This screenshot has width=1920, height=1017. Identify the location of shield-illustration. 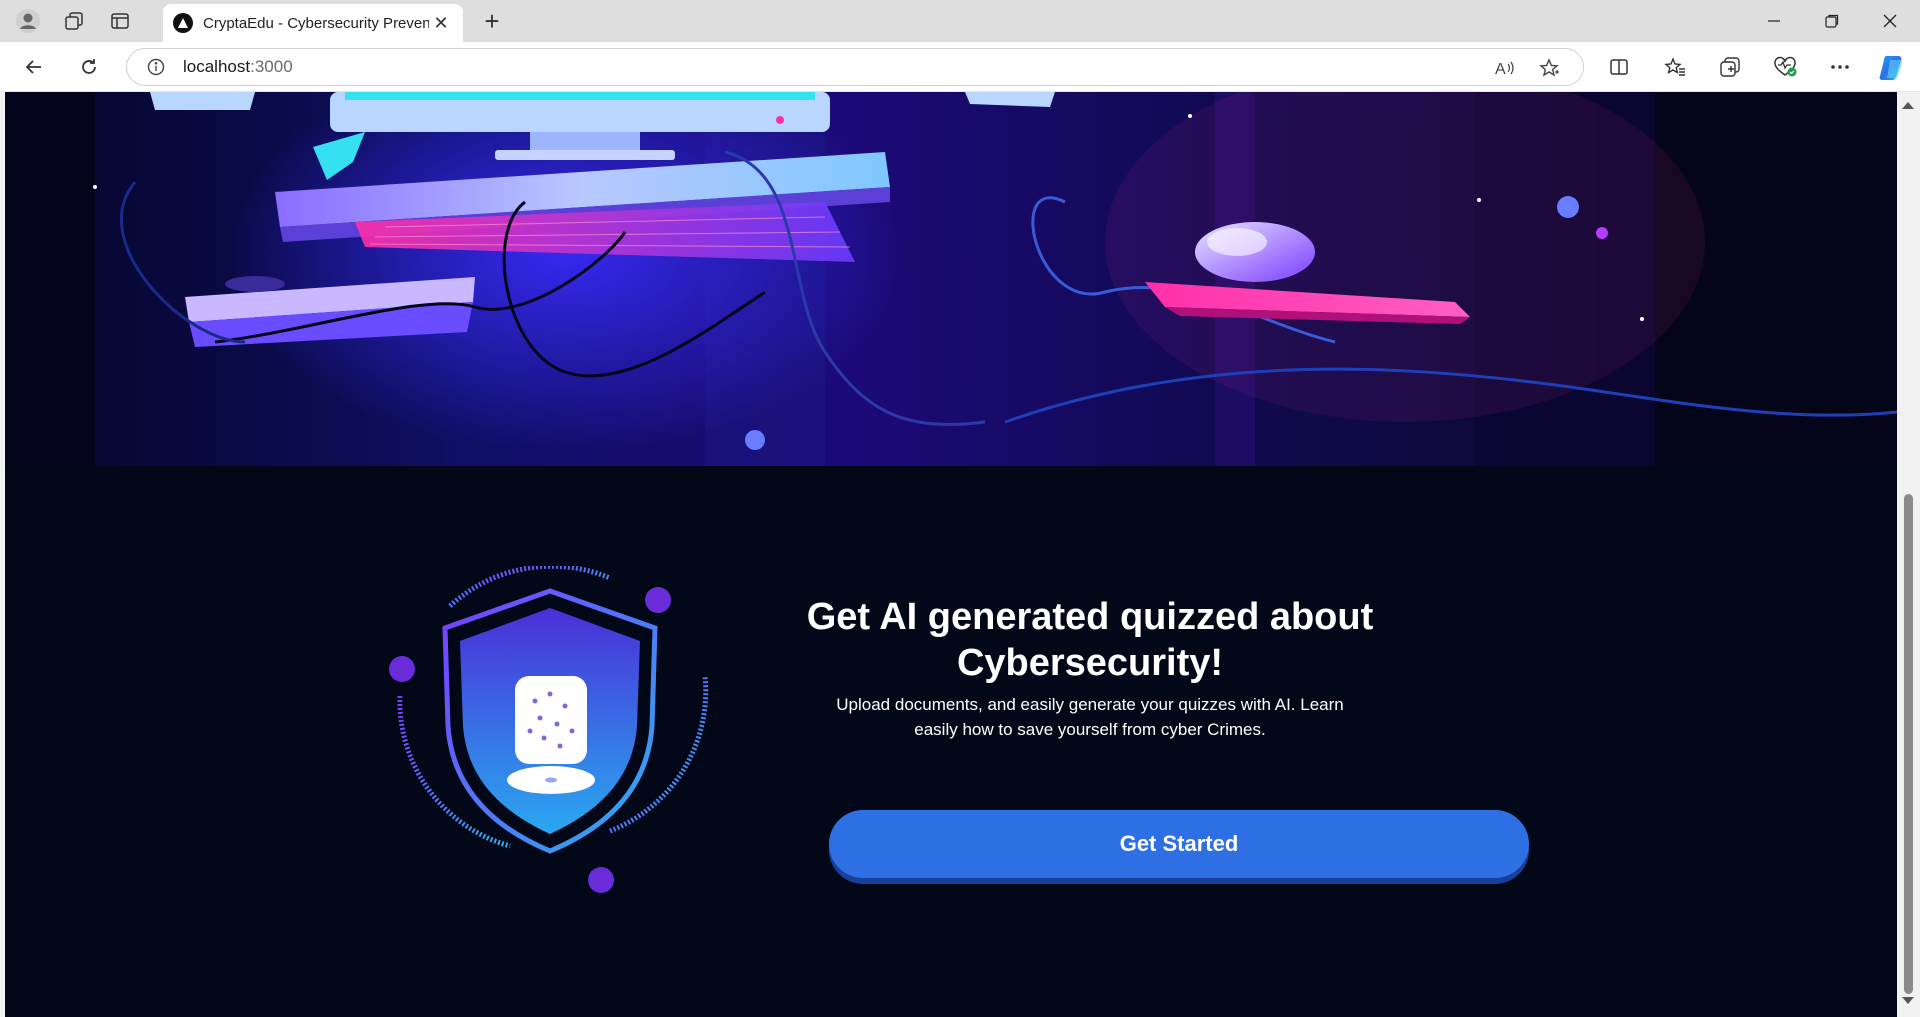
(550, 729).